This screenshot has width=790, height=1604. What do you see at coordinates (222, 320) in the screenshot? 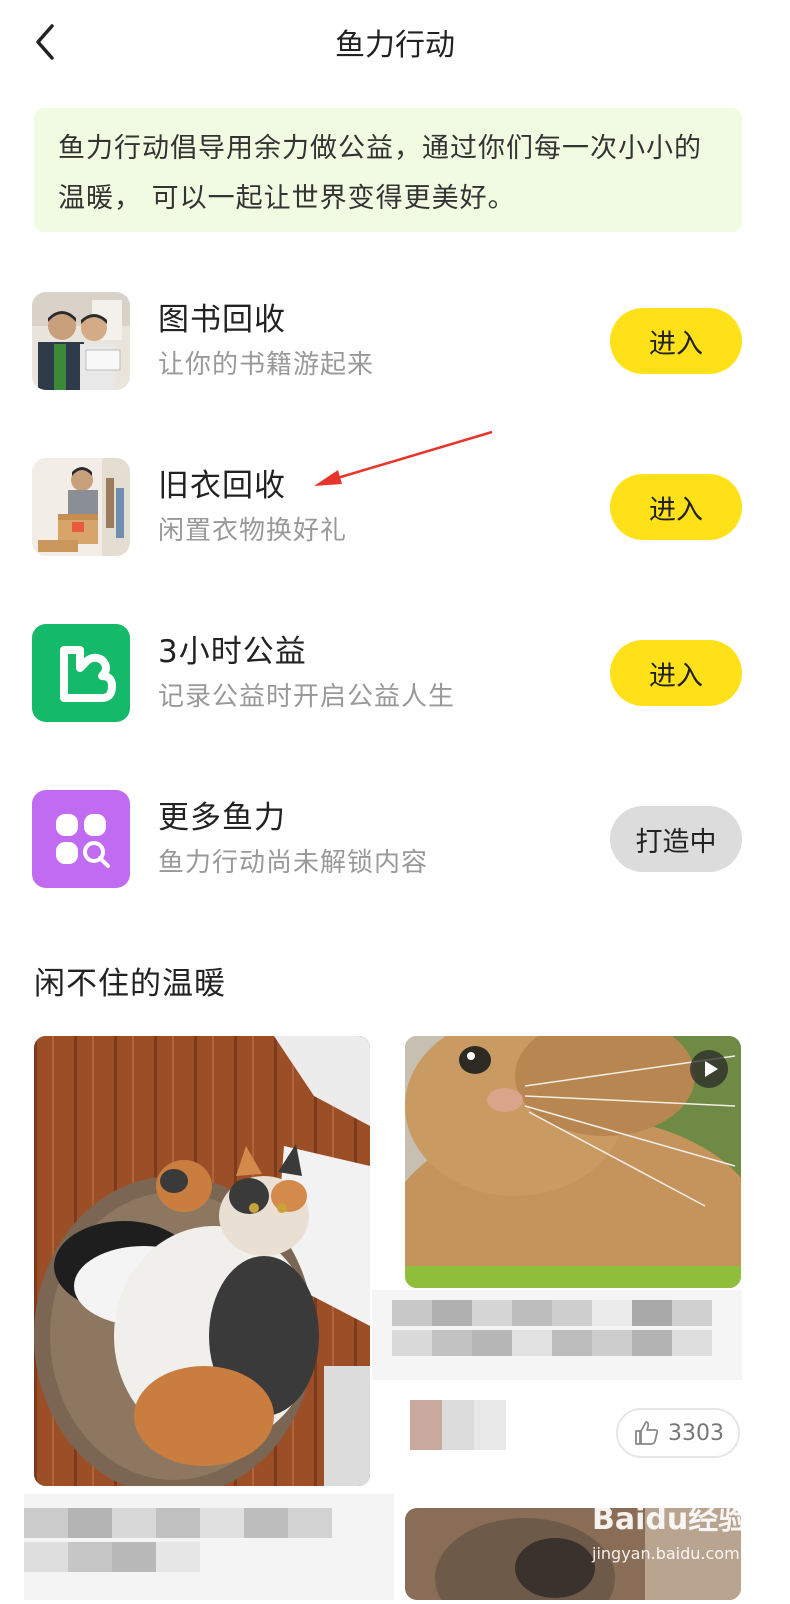
I see `action-title: 图书回收` at bounding box center [222, 320].